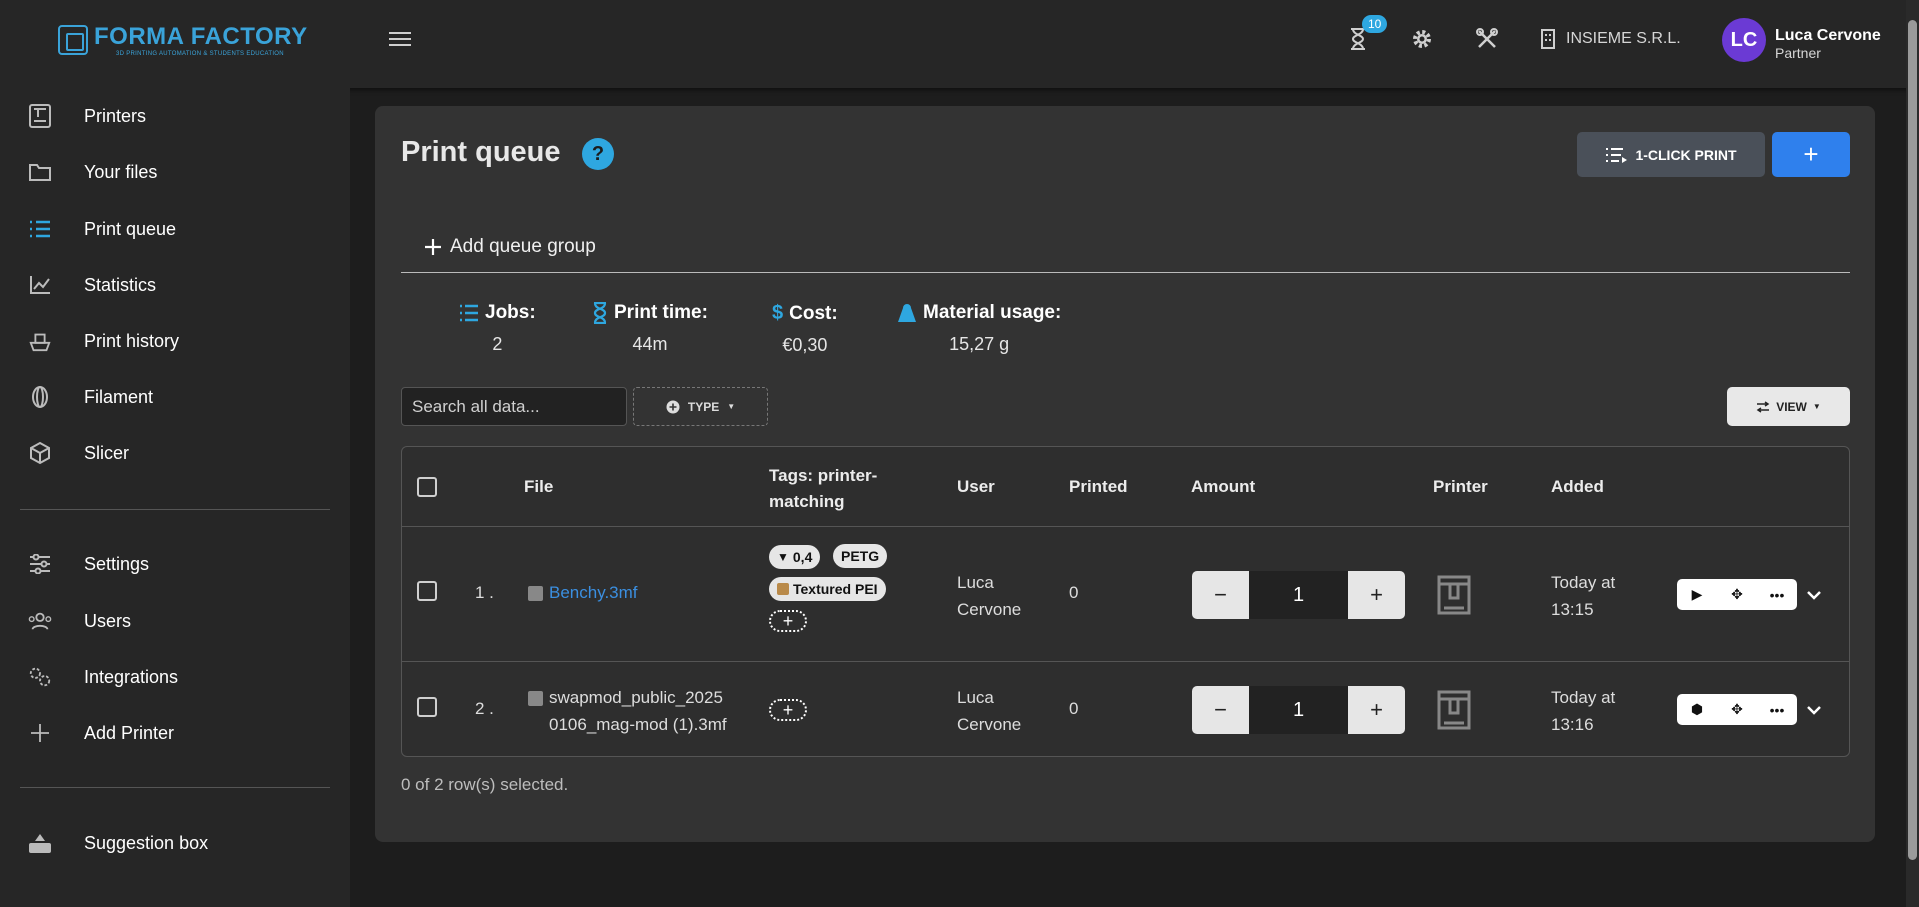 The height and width of the screenshot is (907, 1919). I want to click on added-cell: Today at 13:15, so click(1583, 596).